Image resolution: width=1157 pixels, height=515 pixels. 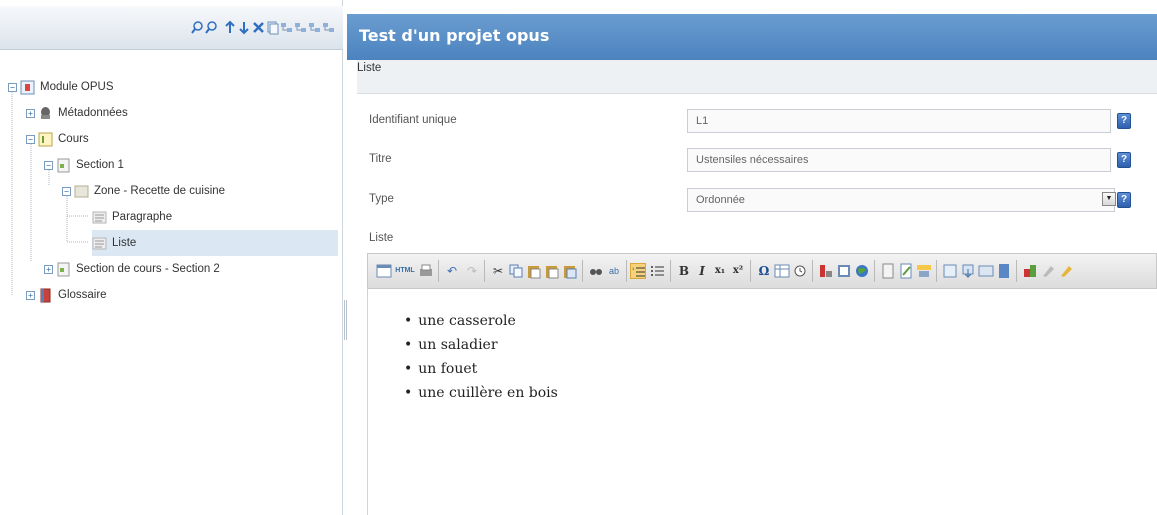 What do you see at coordinates (300, 27) in the screenshot?
I see `collapse-all-icon` at bounding box center [300, 27].